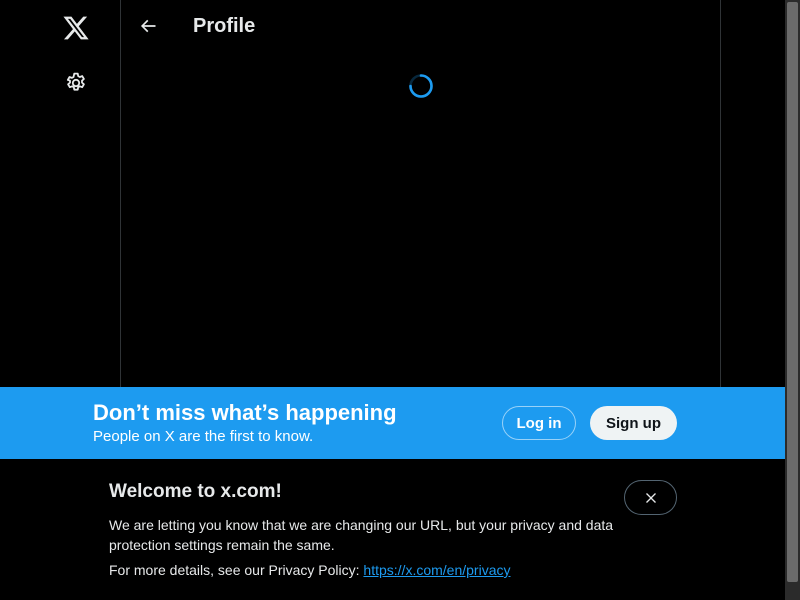 The height and width of the screenshot is (600, 800). What do you see at coordinates (539, 423) in the screenshot?
I see `login-button: Log in` at bounding box center [539, 423].